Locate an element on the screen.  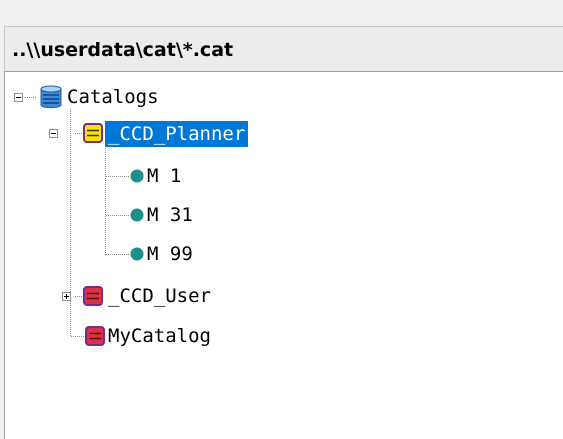
catalogs-collapse-toggle is located at coordinates (18, 97).